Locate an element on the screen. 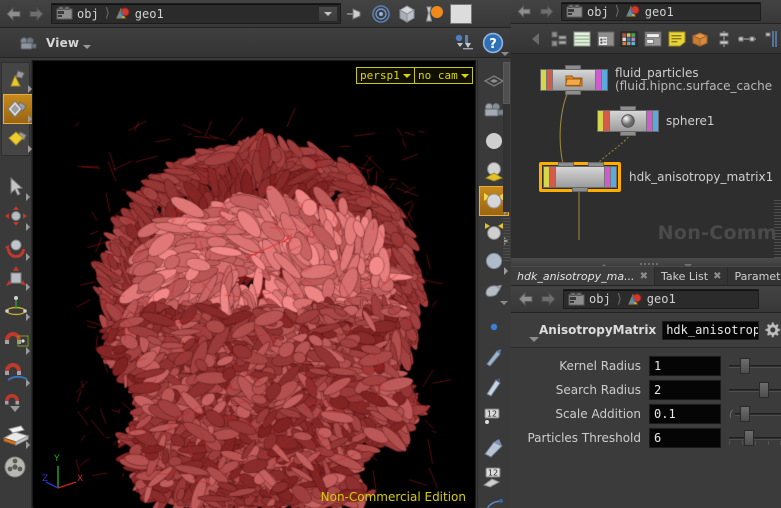  sticky-note-icon is located at coordinates (676, 39).